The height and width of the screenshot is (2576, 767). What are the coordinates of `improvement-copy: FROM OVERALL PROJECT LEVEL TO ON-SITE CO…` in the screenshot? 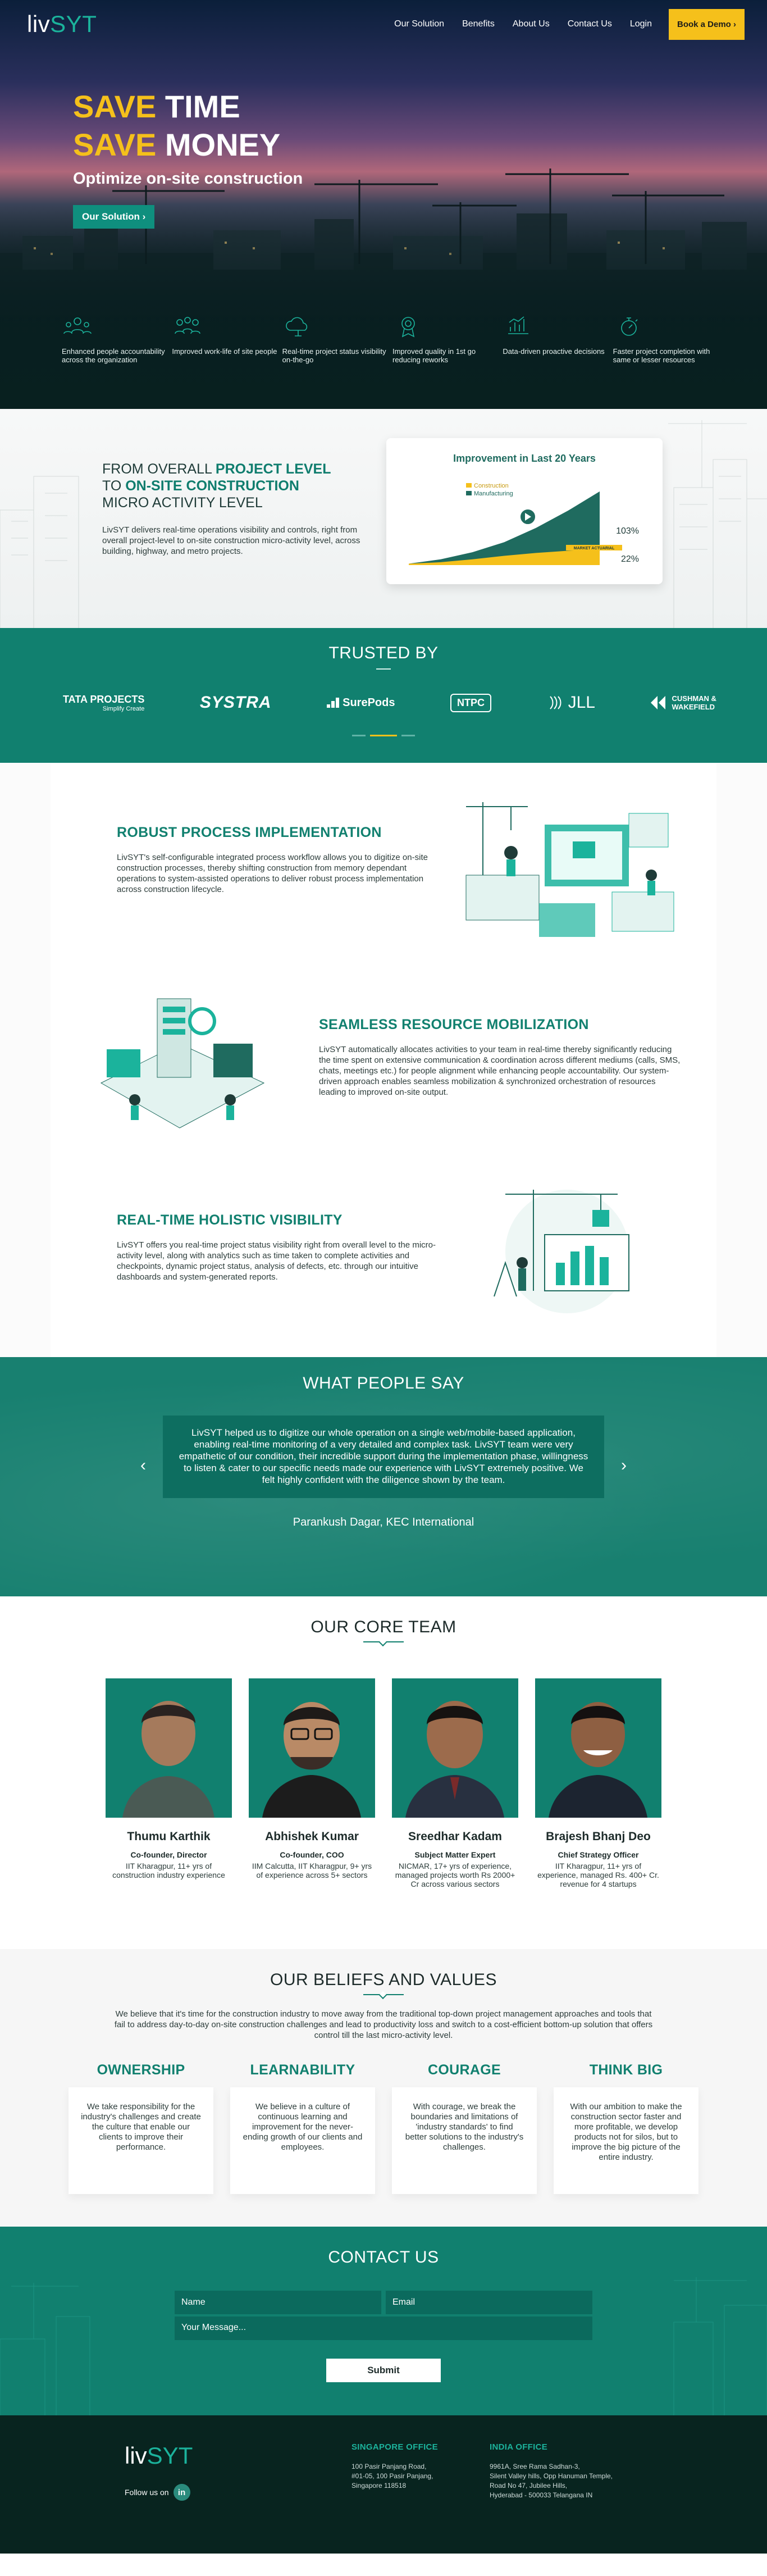 It's located at (234, 509).